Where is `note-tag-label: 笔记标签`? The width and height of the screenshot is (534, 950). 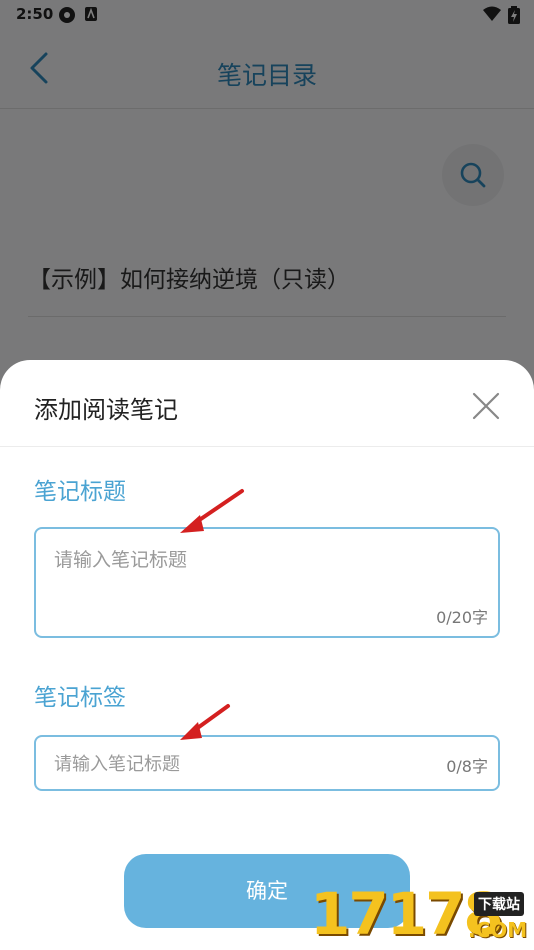 note-tag-label: 笔记标签 is located at coordinates (80, 698).